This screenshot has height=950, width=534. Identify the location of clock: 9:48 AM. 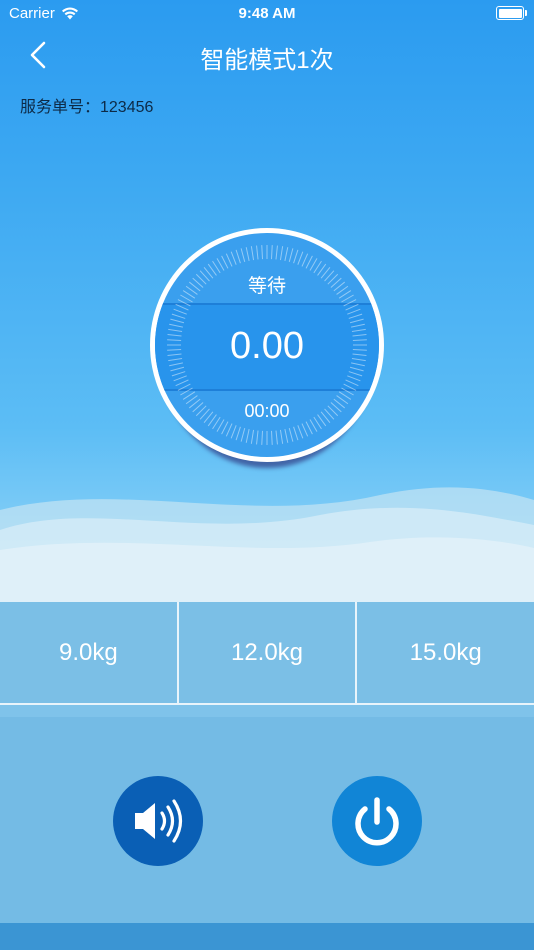
(267, 13).